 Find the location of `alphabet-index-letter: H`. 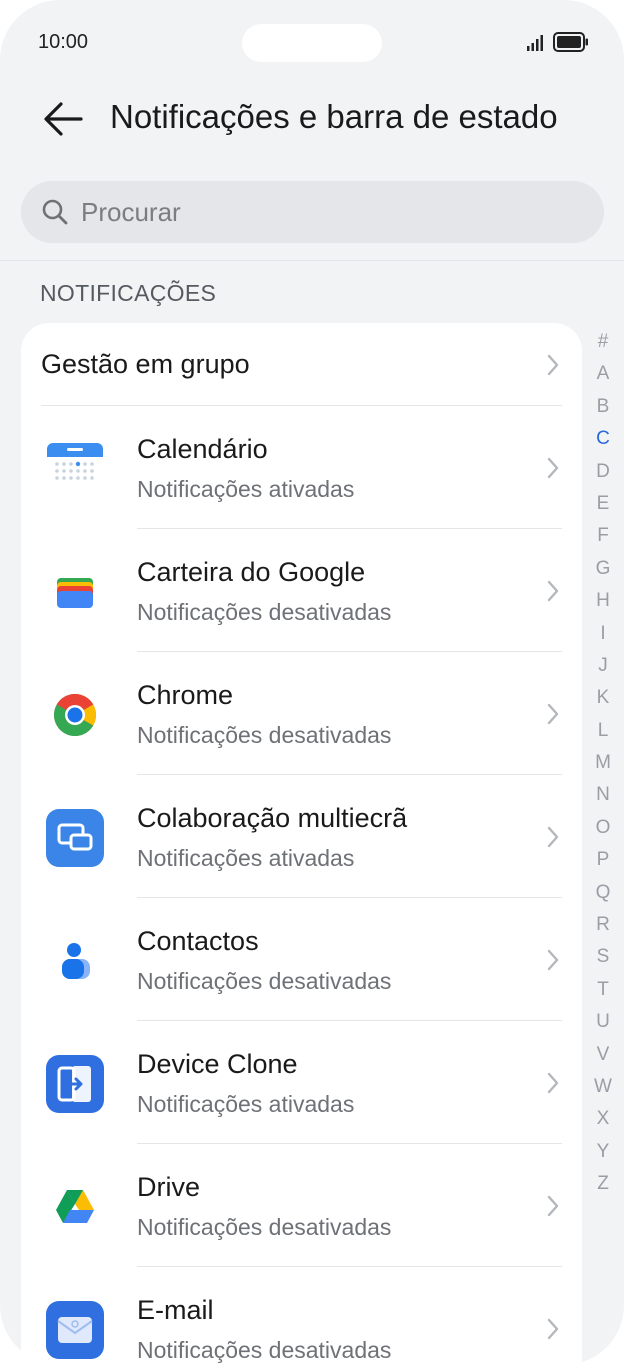

alphabet-index-letter: H is located at coordinates (603, 601).